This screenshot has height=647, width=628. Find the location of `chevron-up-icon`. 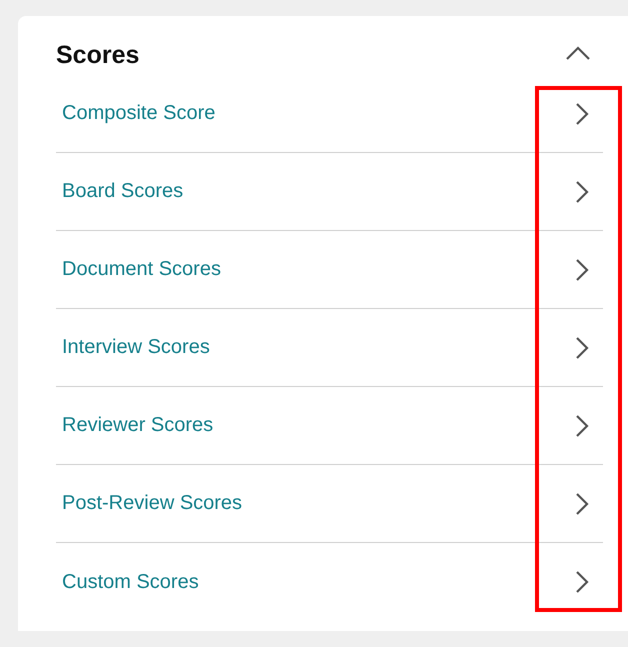

chevron-up-icon is located at coordinates (578, 53).